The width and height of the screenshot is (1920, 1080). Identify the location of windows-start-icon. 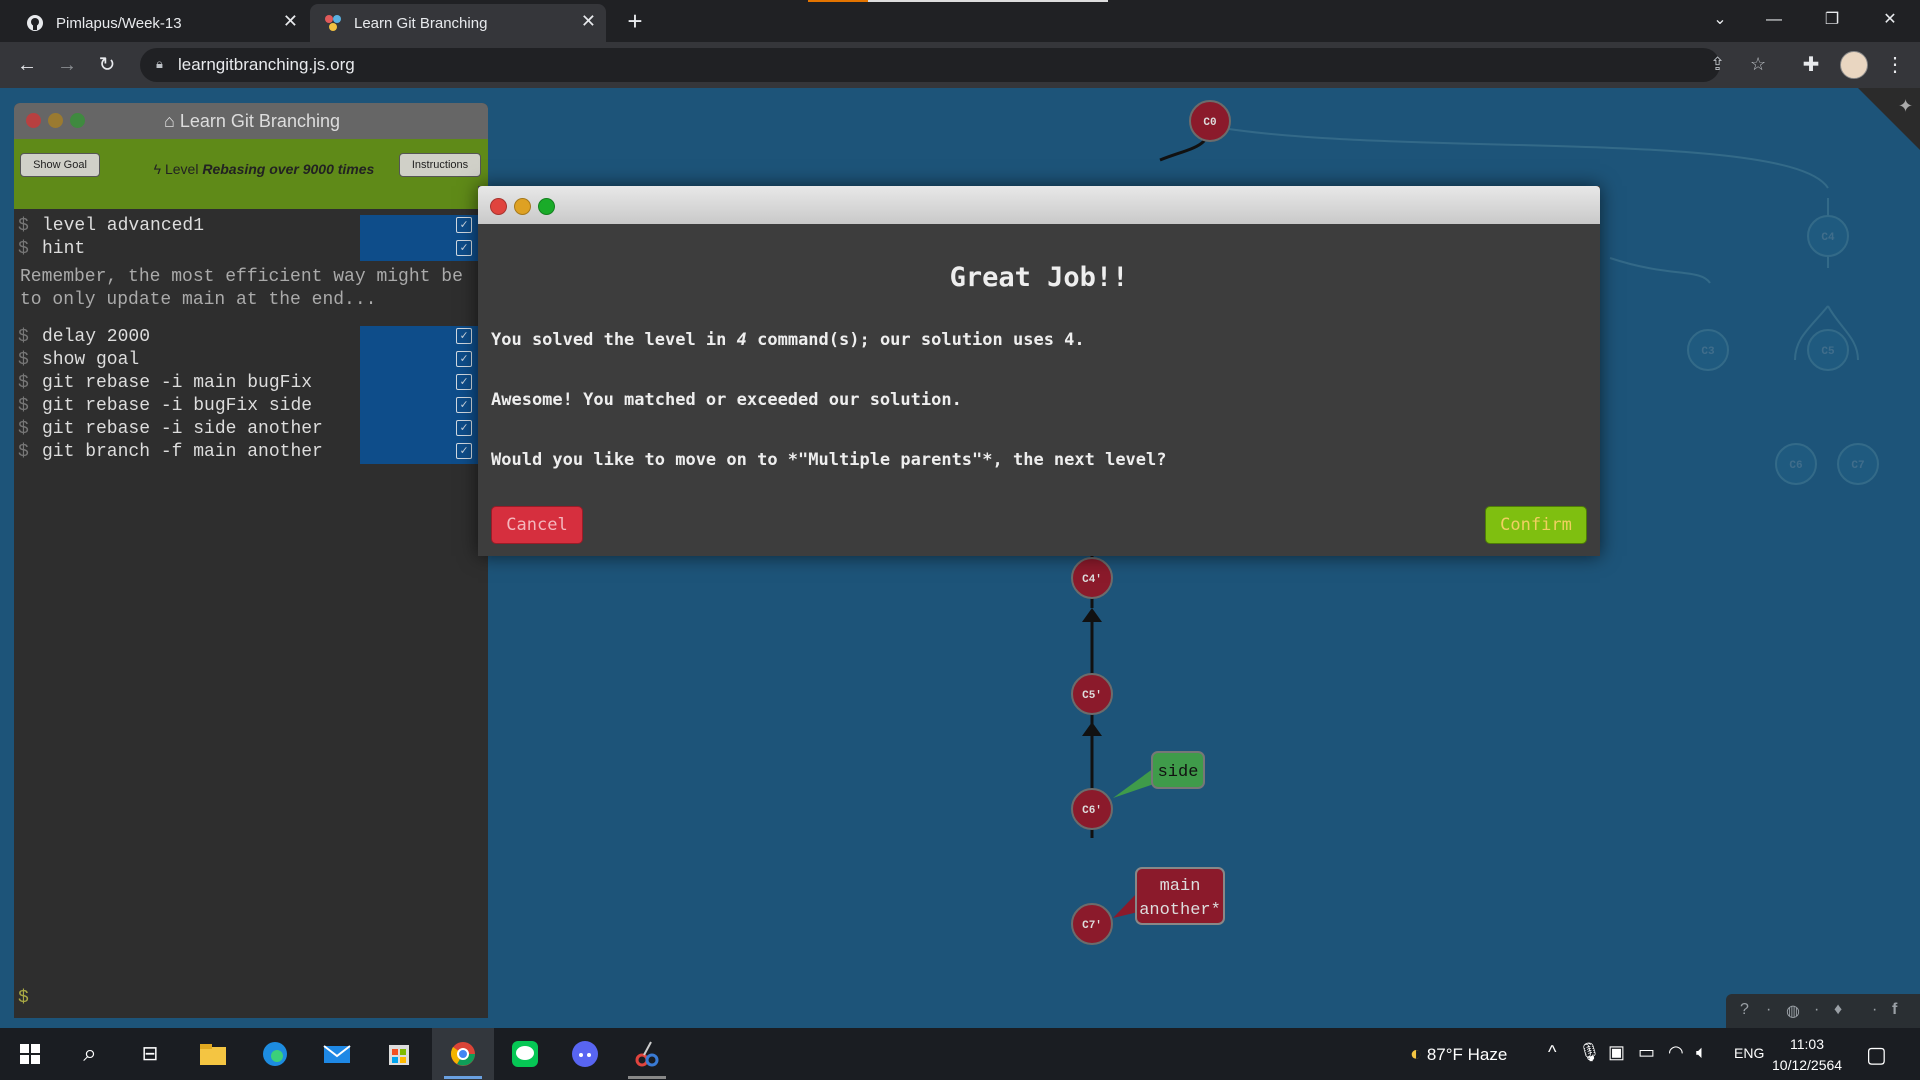
(30, 1054).